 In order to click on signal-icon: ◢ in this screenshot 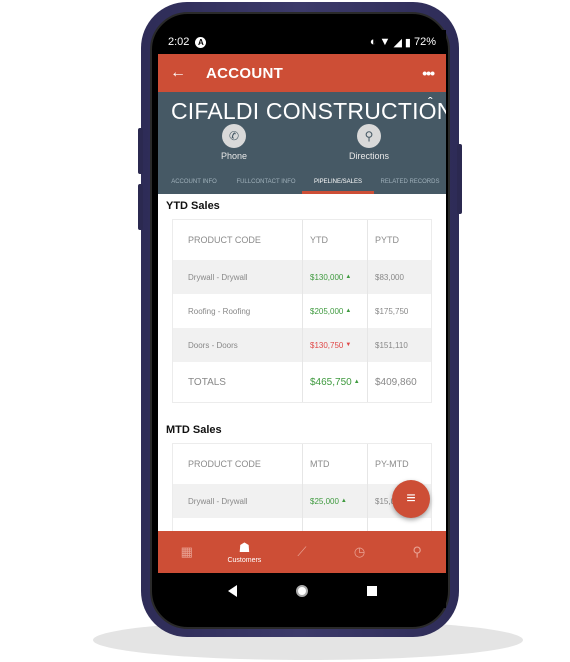, I will do `click(397, 42)`.